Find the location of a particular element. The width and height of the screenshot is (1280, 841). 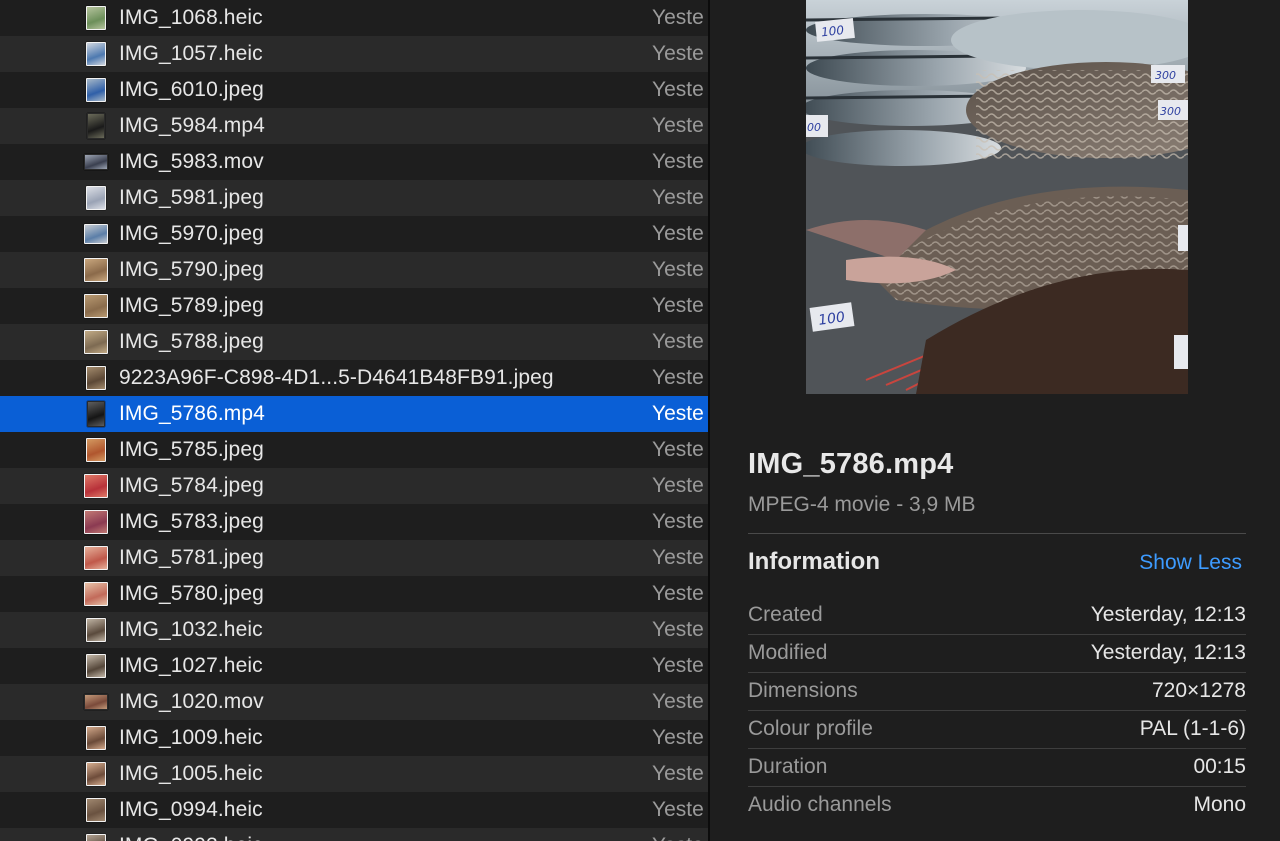

list-item: IMG_6010.jpeg Yeste is located at coordinates (354, 90).